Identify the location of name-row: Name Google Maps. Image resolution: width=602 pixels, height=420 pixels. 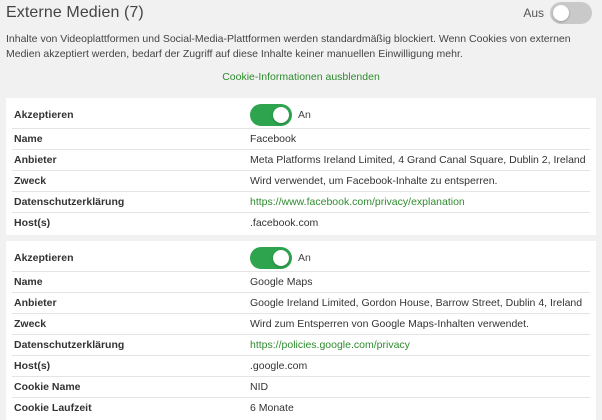
(301, 282).